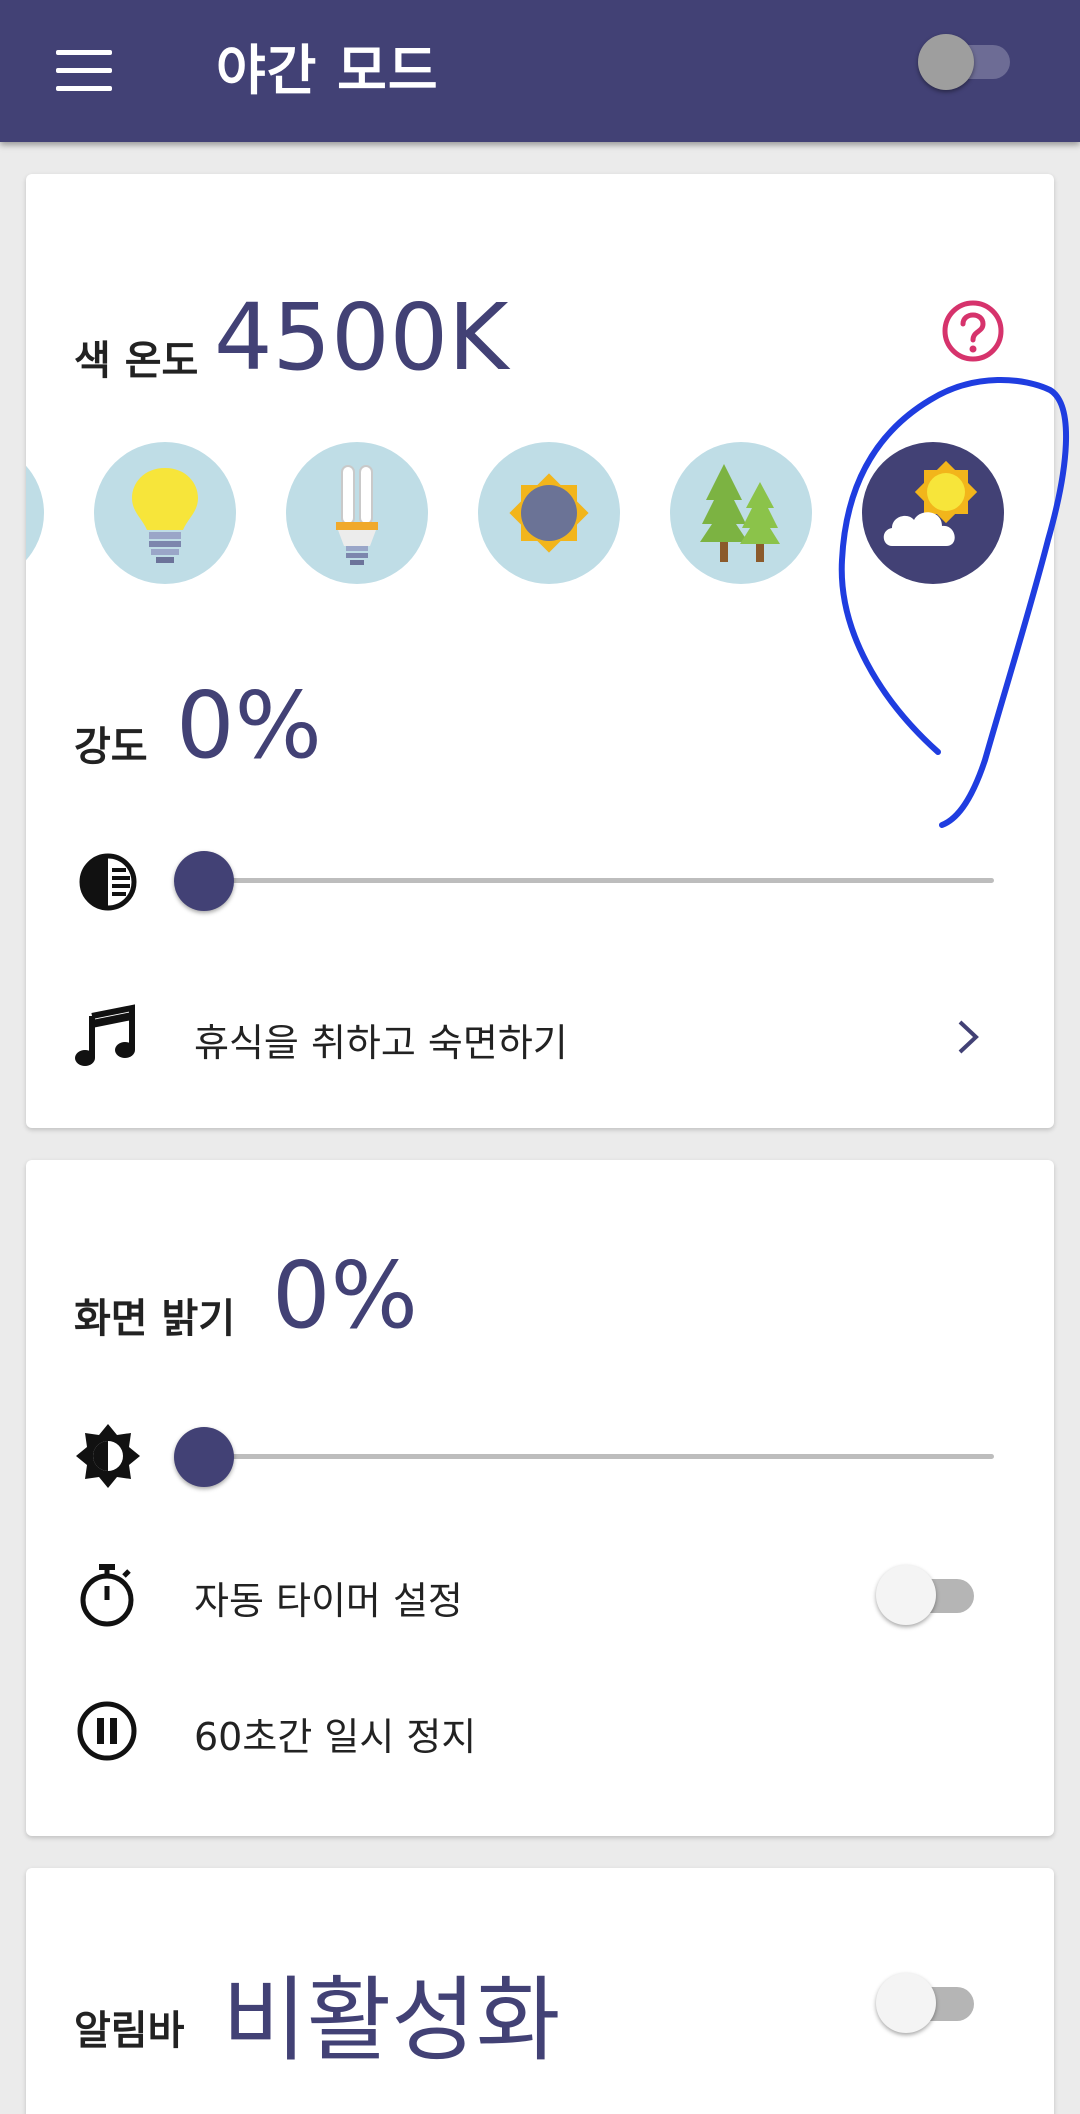 Image resolution: width=1080 pixels, height=2114 pixels. I want to click on screen-dim-slider-thumb, so click(204, 1457).